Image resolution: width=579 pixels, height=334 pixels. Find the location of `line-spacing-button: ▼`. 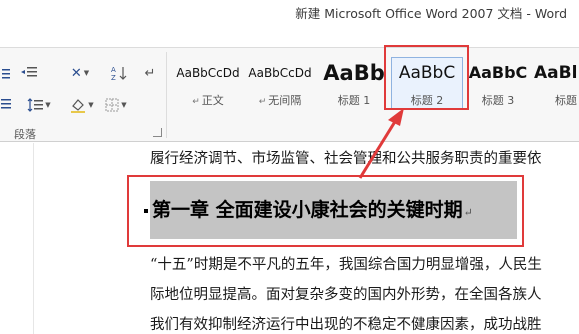

line-spacing-button: ▼ is located at coordinates (39, 105).